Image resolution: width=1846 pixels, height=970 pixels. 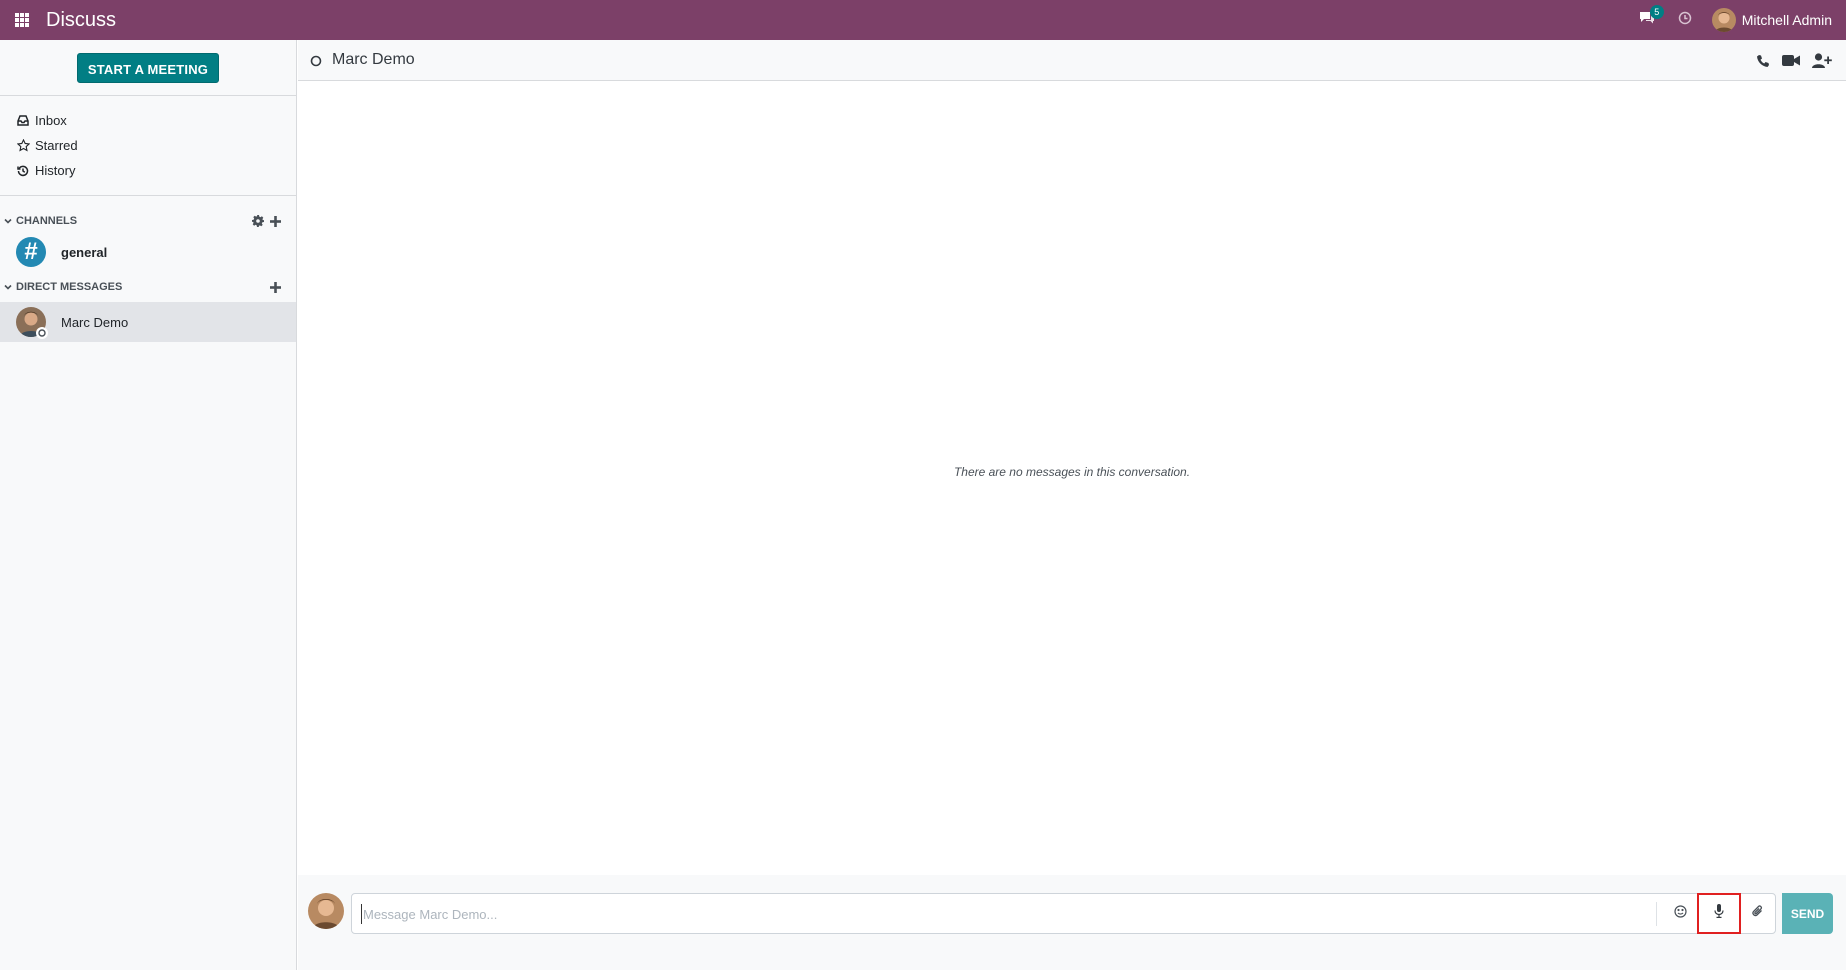 What do you see at coordinates (56, 145) in the screenshot?
I see `sidebar-item-label: Starred` at bounding box center [56, 145].